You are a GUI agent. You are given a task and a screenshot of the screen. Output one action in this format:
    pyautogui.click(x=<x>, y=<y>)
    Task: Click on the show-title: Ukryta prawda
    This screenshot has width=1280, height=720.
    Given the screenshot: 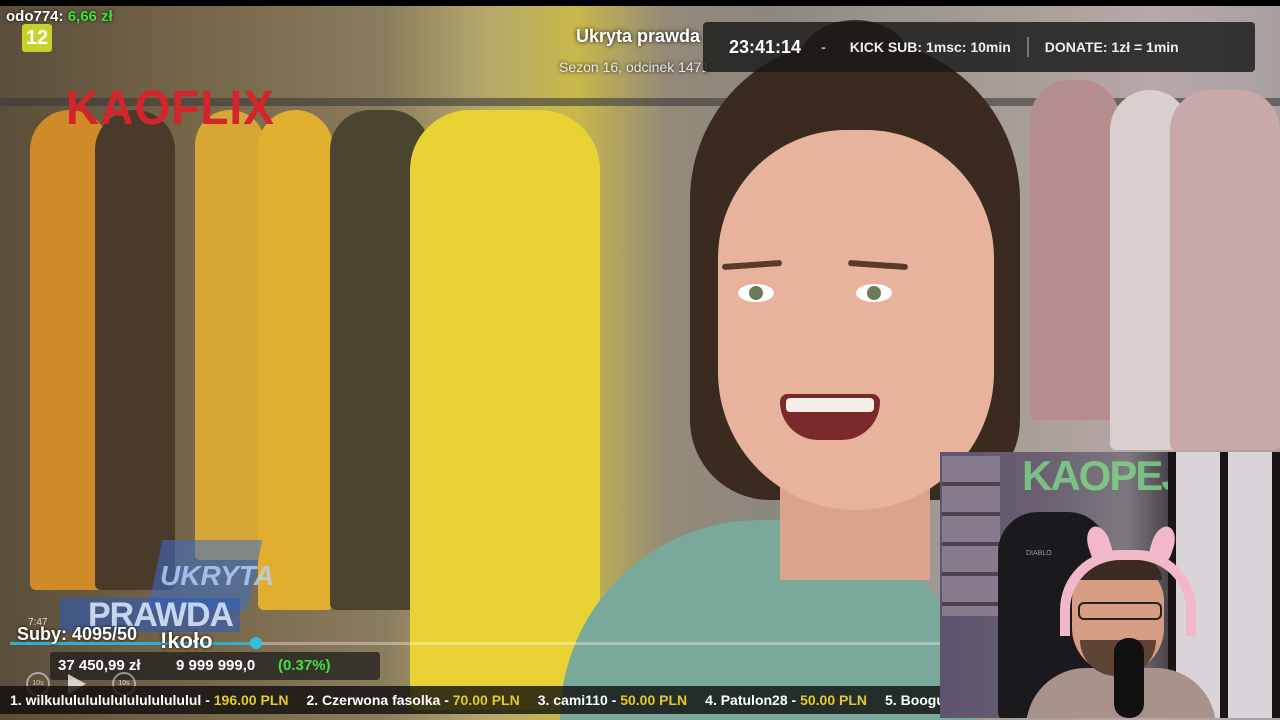 What is the action you would take?
    pyautogui.click(x=638, y=36)
    